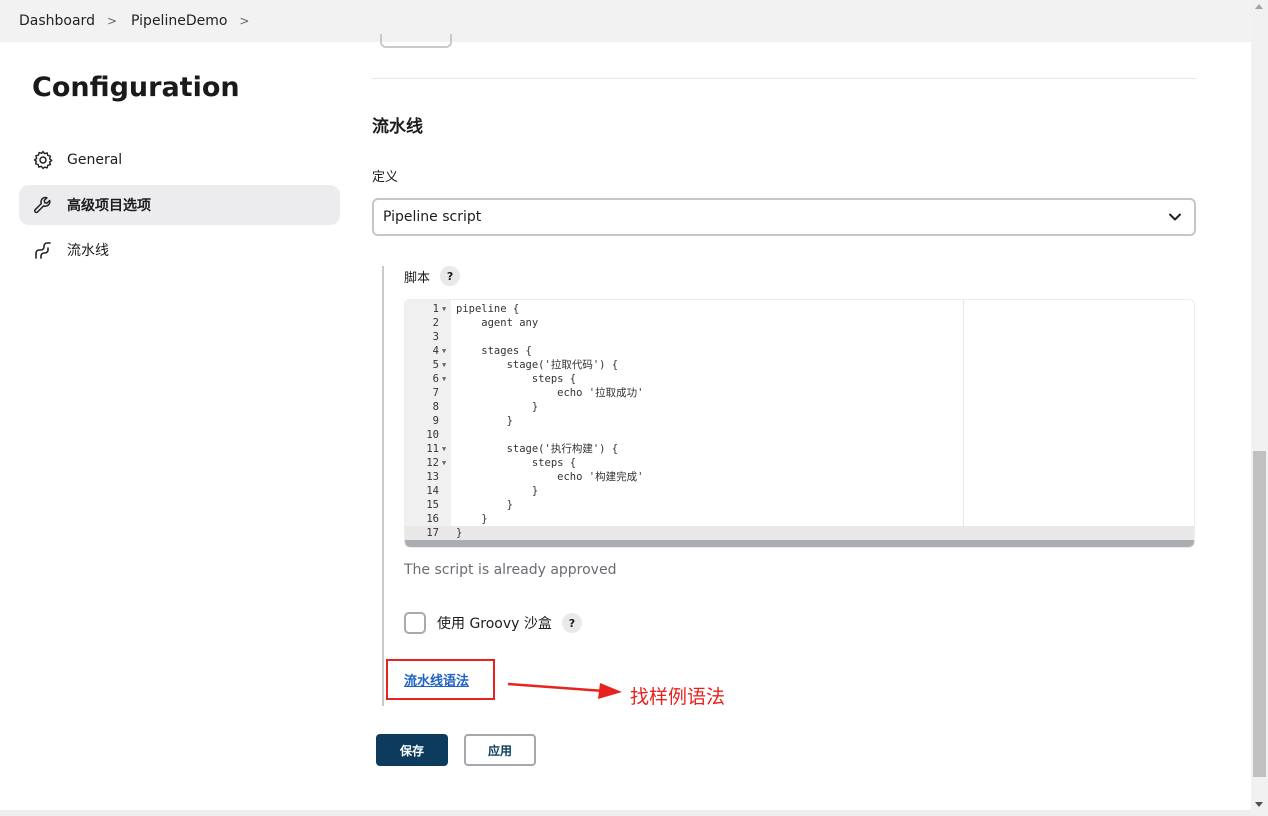  Describe the element at coordinates (1259, 614) in the screenshot. I see `scrollbar-thumb` at that location.